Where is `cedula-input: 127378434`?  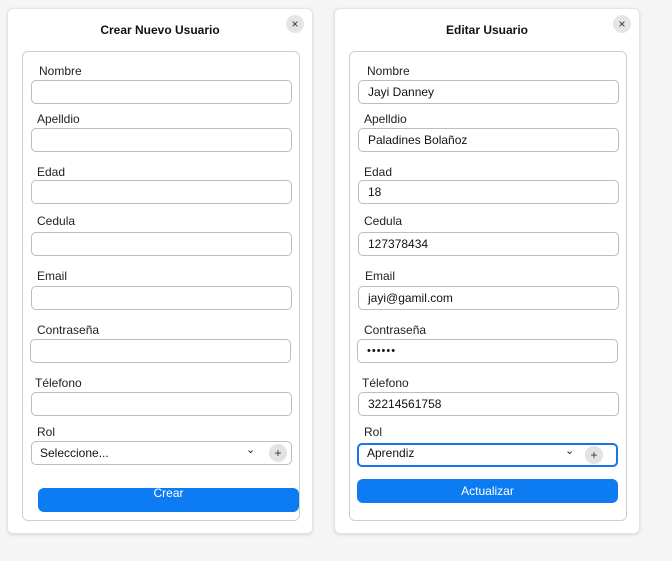 cedula-input: 127378434 is located at coordinates (488, 244).